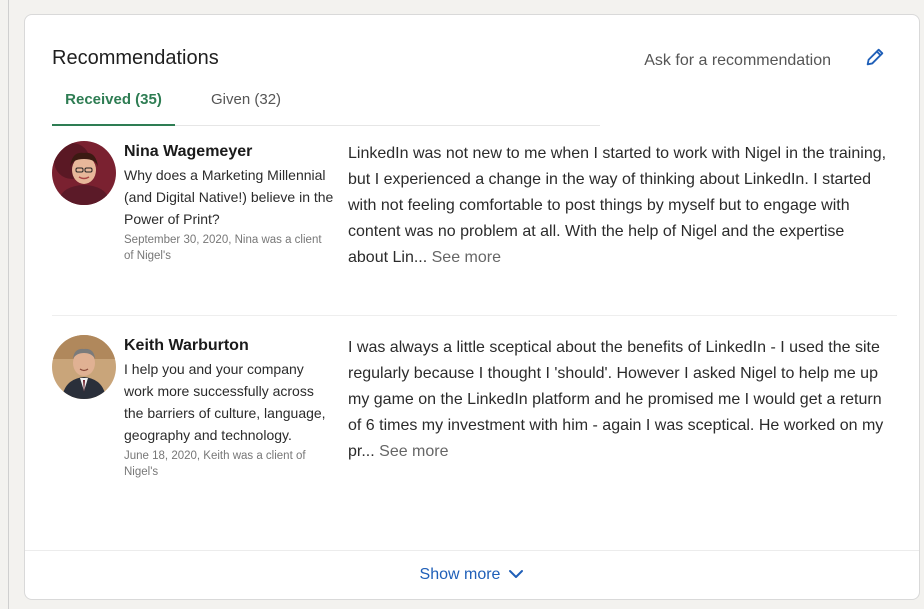 The image size is (924, 609). Describe the element at coordinates (229, 152) in the screenshot. I see `recommender-name: Nina Wagemeyer` at that location.